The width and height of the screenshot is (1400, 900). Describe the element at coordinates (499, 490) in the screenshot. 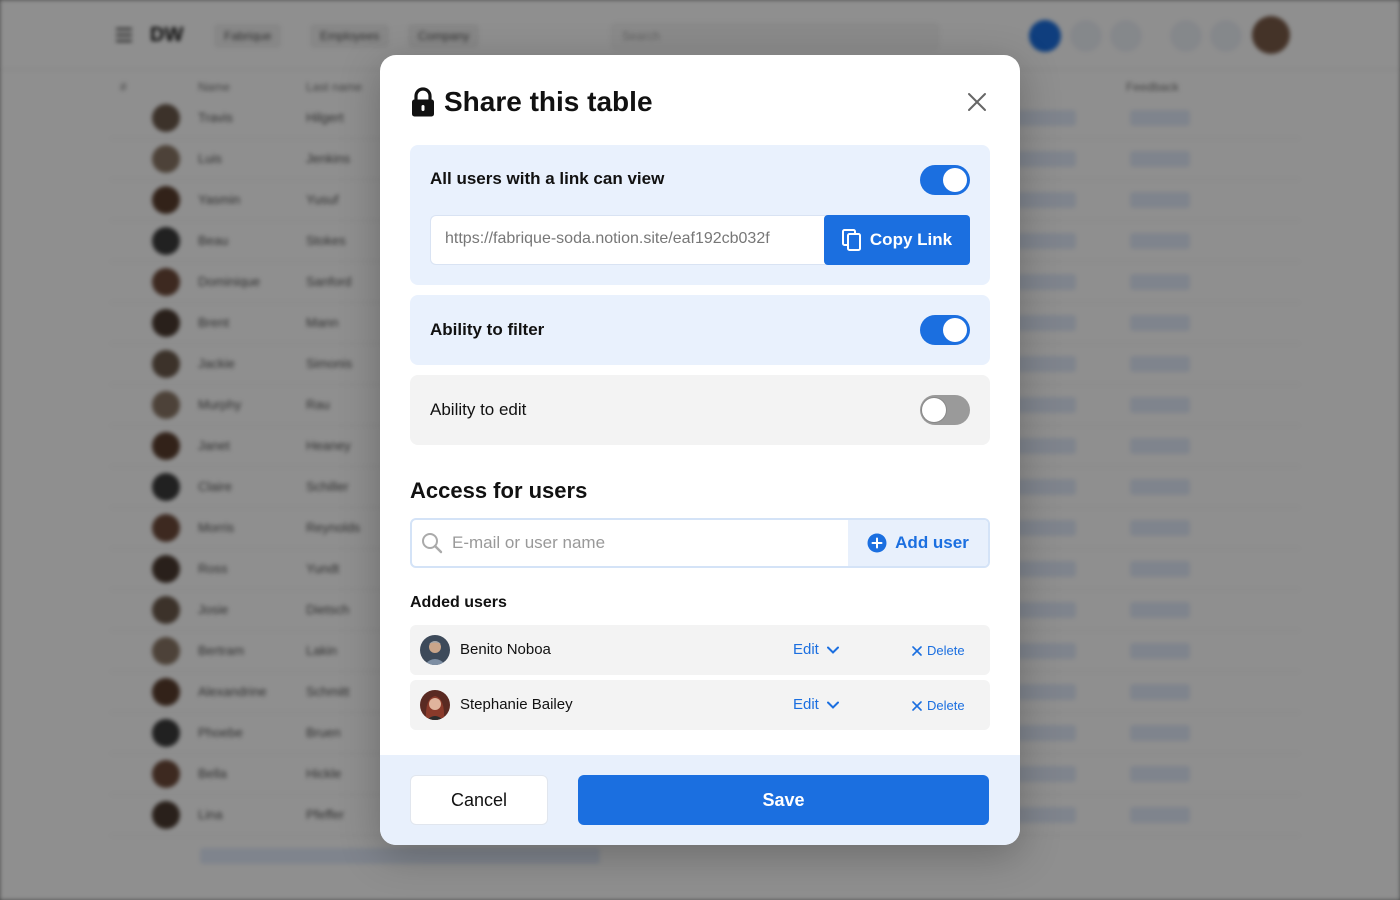

I see `access-section-title: Access for users` at that location.